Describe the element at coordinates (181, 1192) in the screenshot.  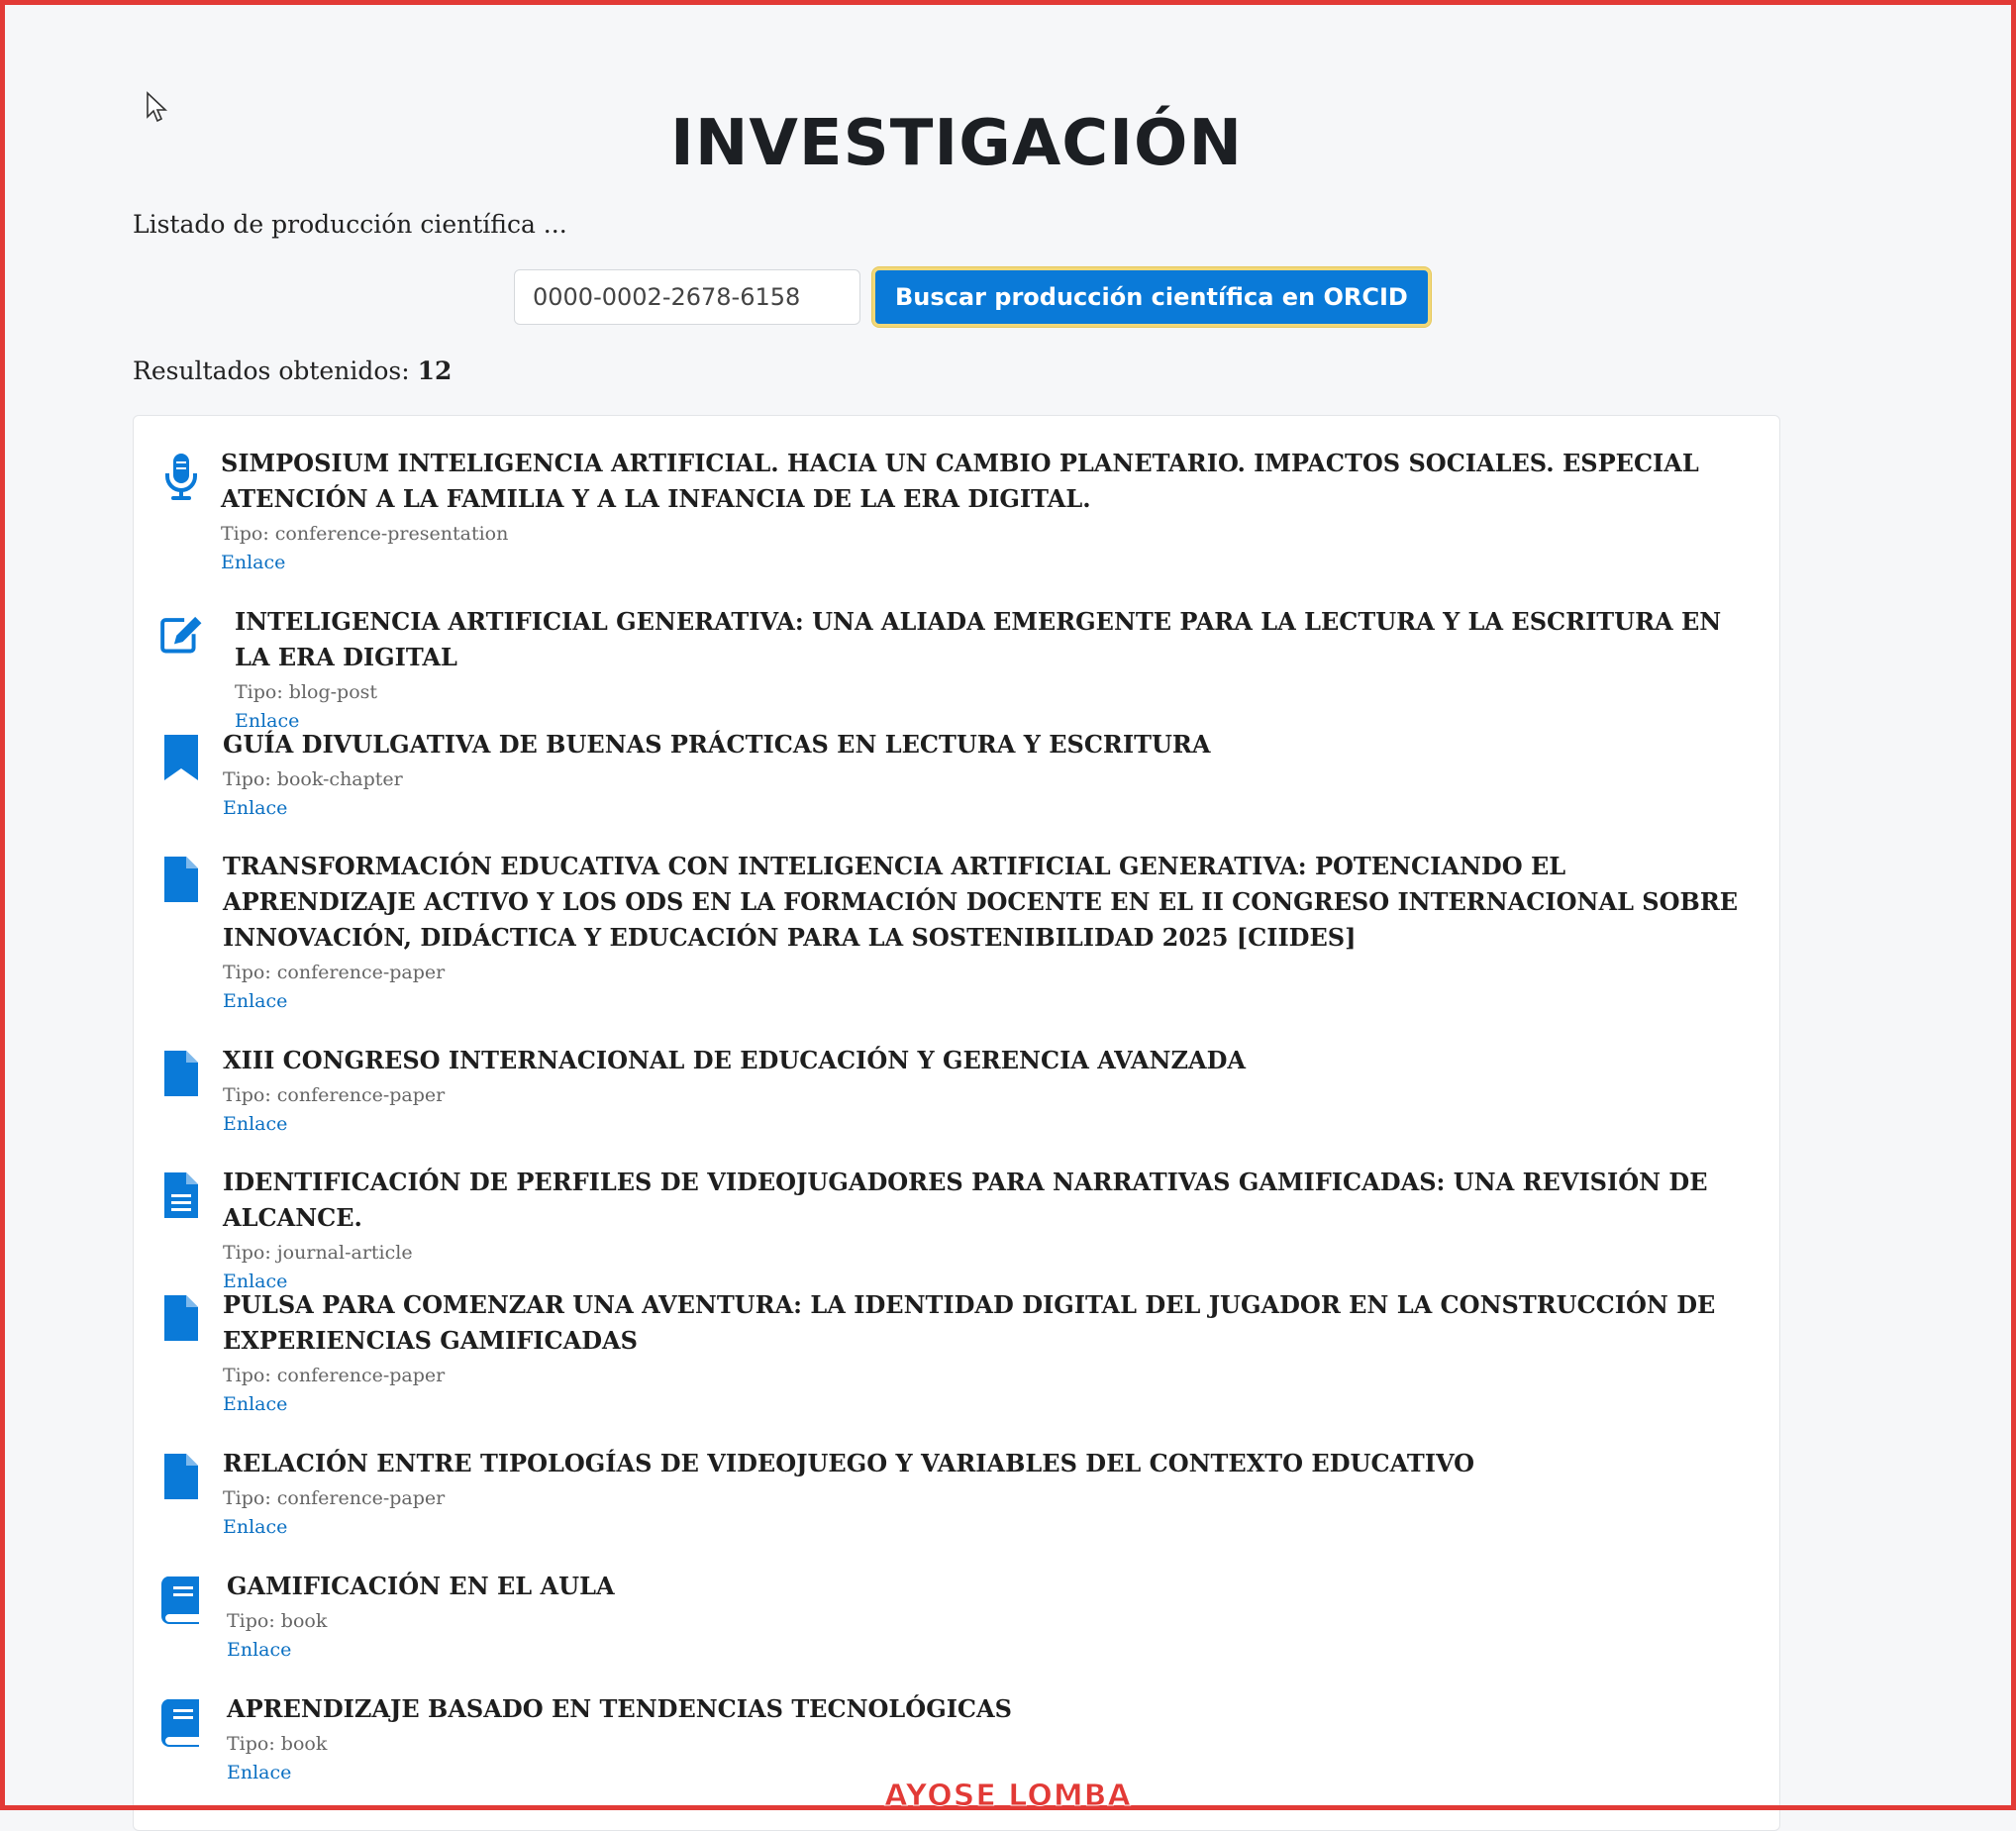
I see `file-text-icon` at that location.